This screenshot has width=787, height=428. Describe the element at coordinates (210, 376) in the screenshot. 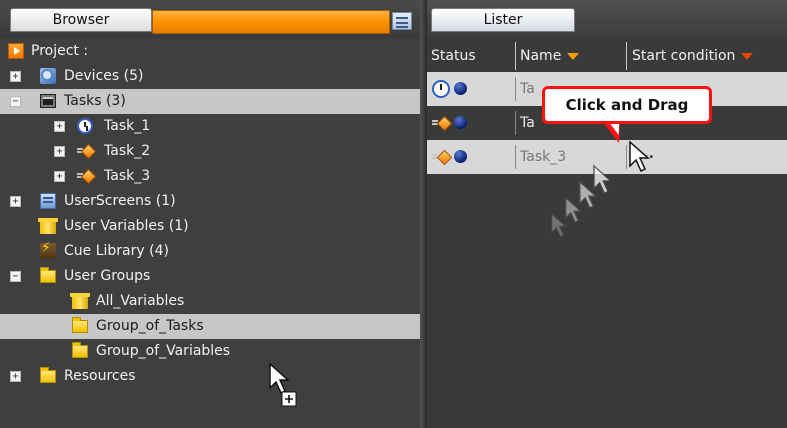

I see `tree-item-resources: + Resources` at that location.